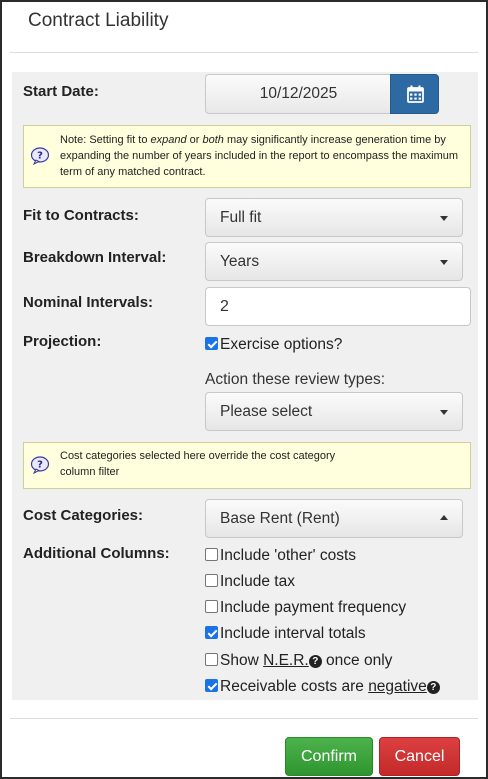 The width and height of the screenshot is (488, 779). Describe the element at coordinates (211, 659) in the screenshot. I see `show-ner-checkbox` at that location.